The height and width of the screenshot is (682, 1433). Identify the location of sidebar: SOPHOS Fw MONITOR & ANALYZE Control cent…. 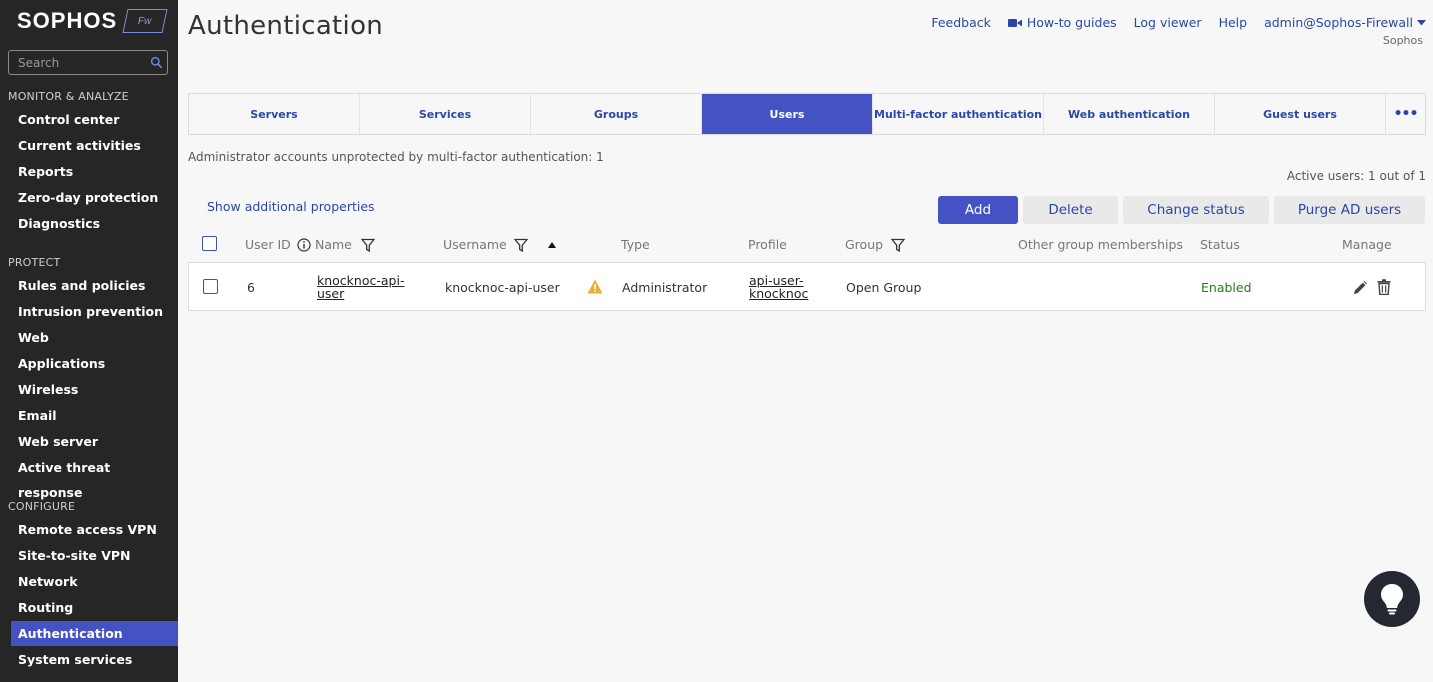
(89, 341).